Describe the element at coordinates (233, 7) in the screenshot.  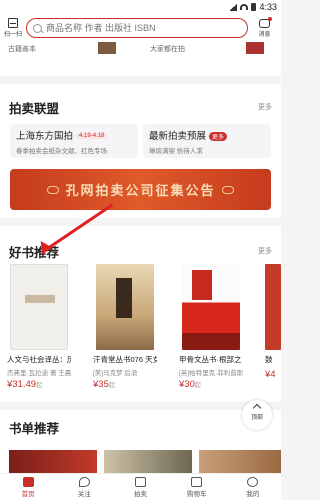
I see `signal-icon` at that location.